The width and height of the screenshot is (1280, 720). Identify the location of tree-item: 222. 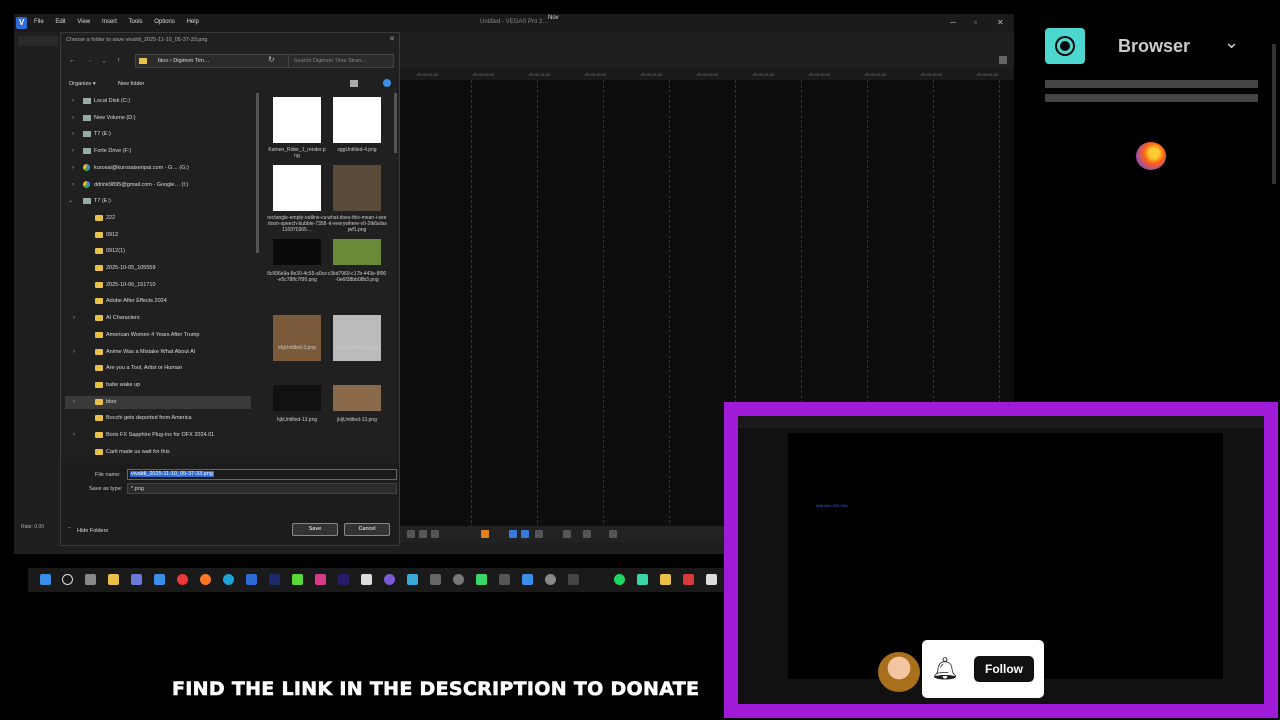
(156, 218).